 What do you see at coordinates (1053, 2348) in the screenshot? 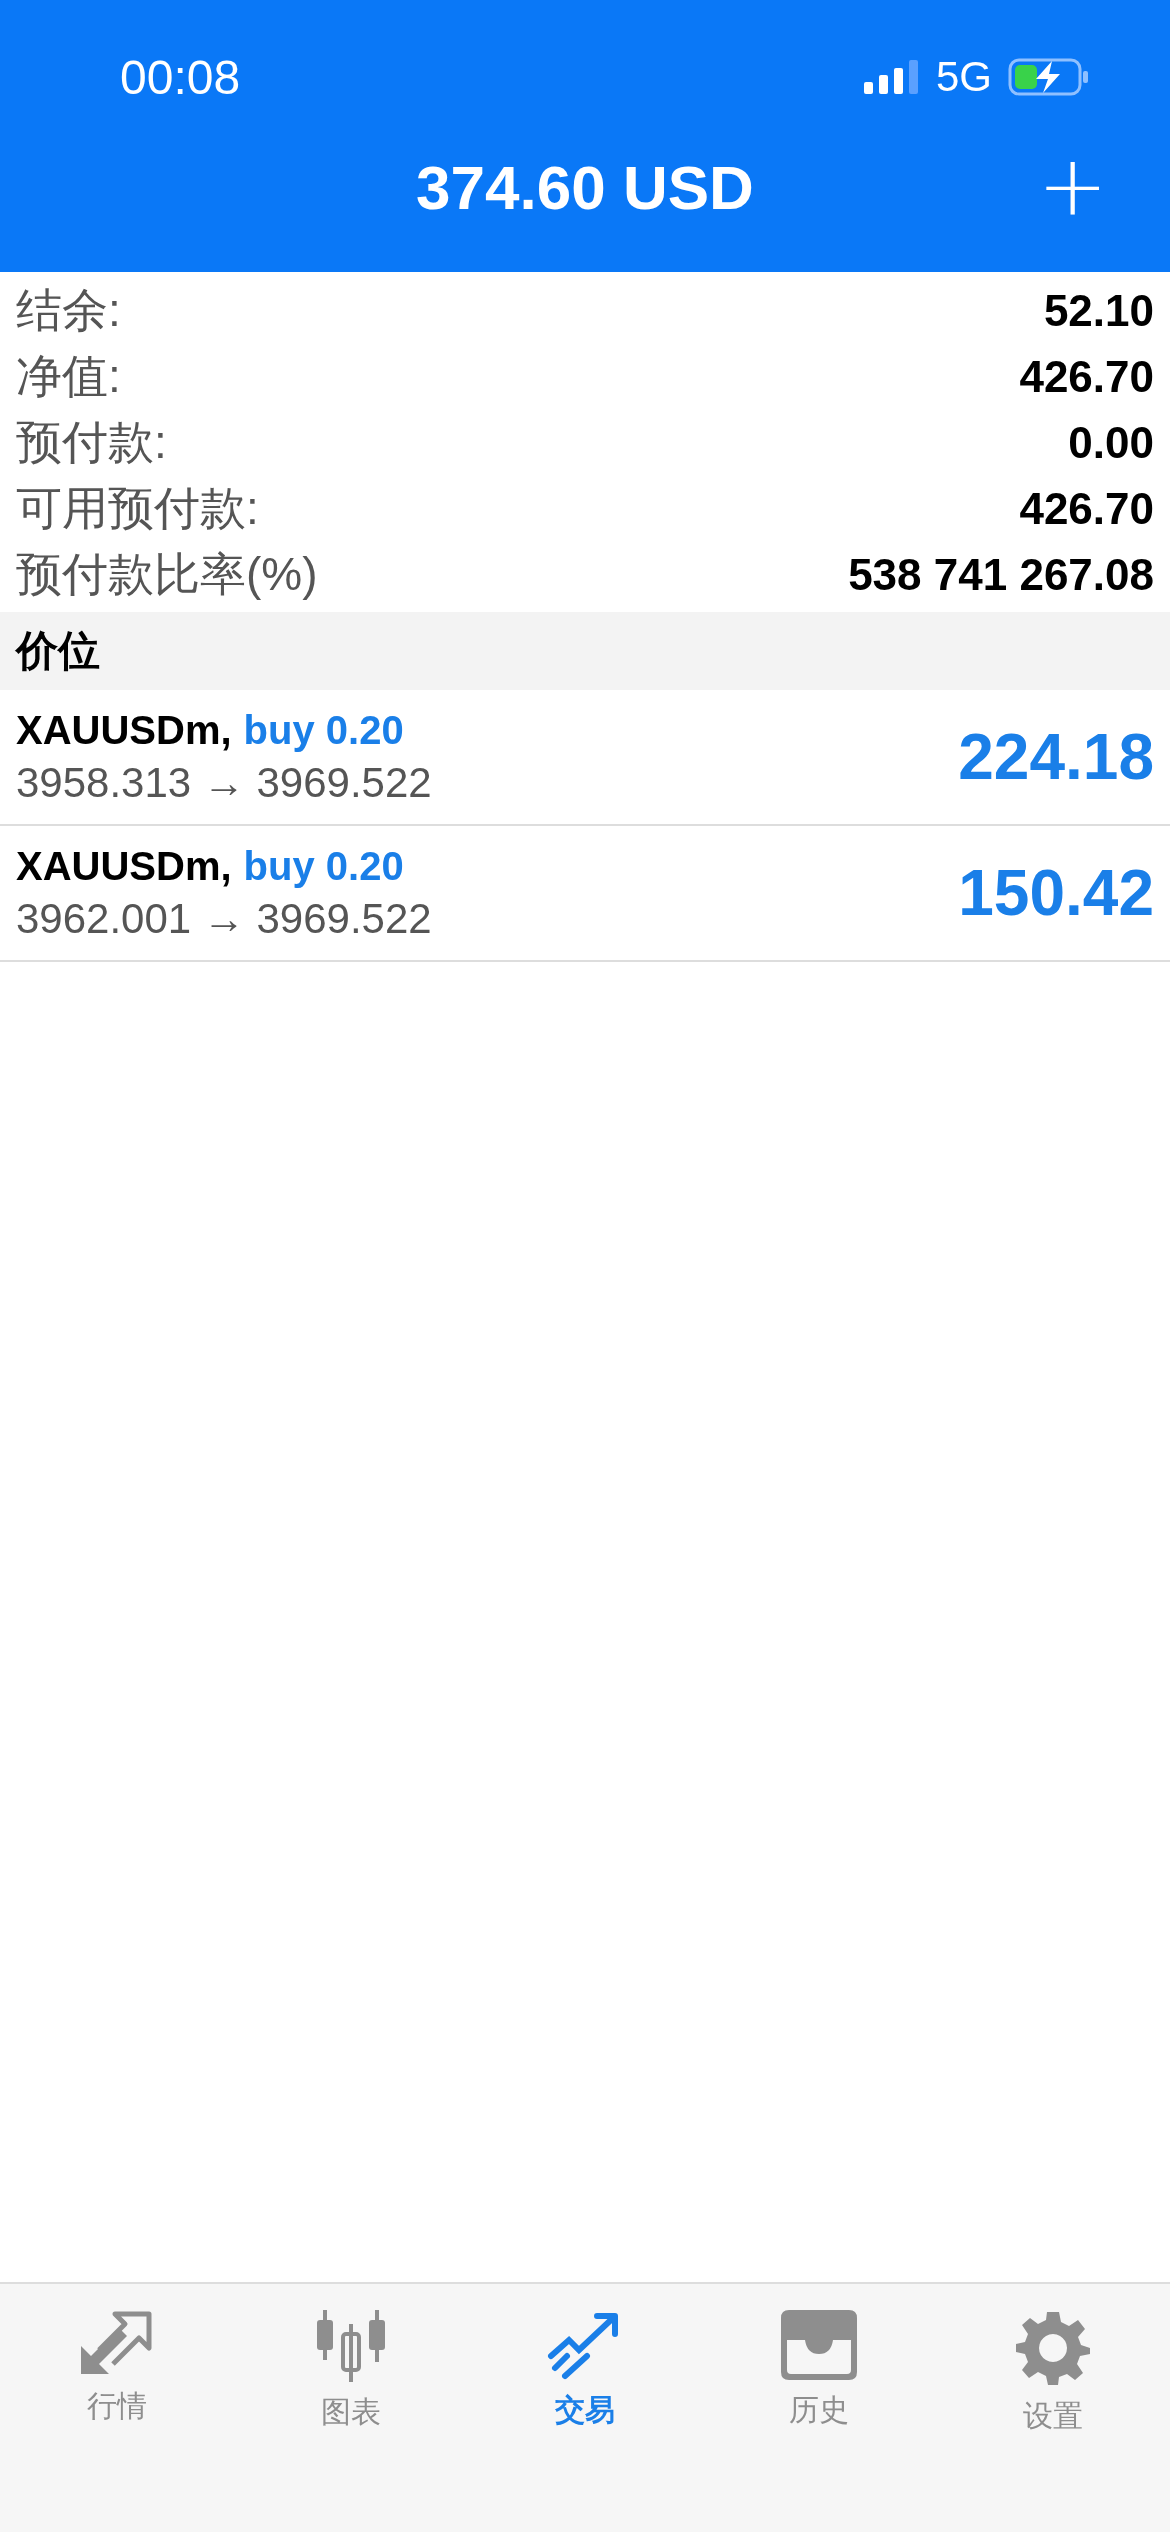
I see `settings-icon` at bounding box center [1053, 2348].